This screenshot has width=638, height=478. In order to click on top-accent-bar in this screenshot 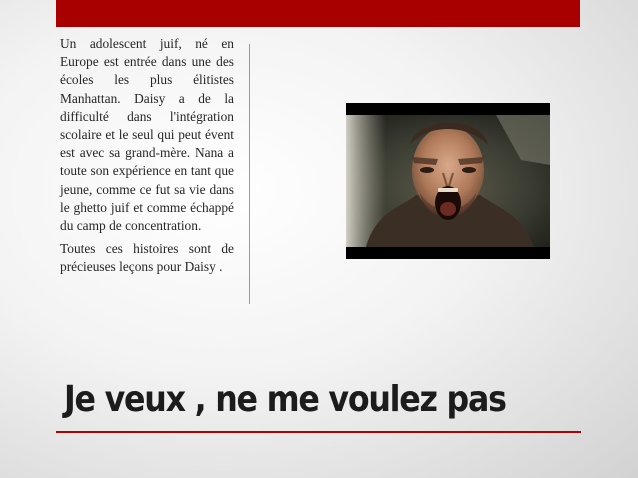, I will do `click(318, 13)`.